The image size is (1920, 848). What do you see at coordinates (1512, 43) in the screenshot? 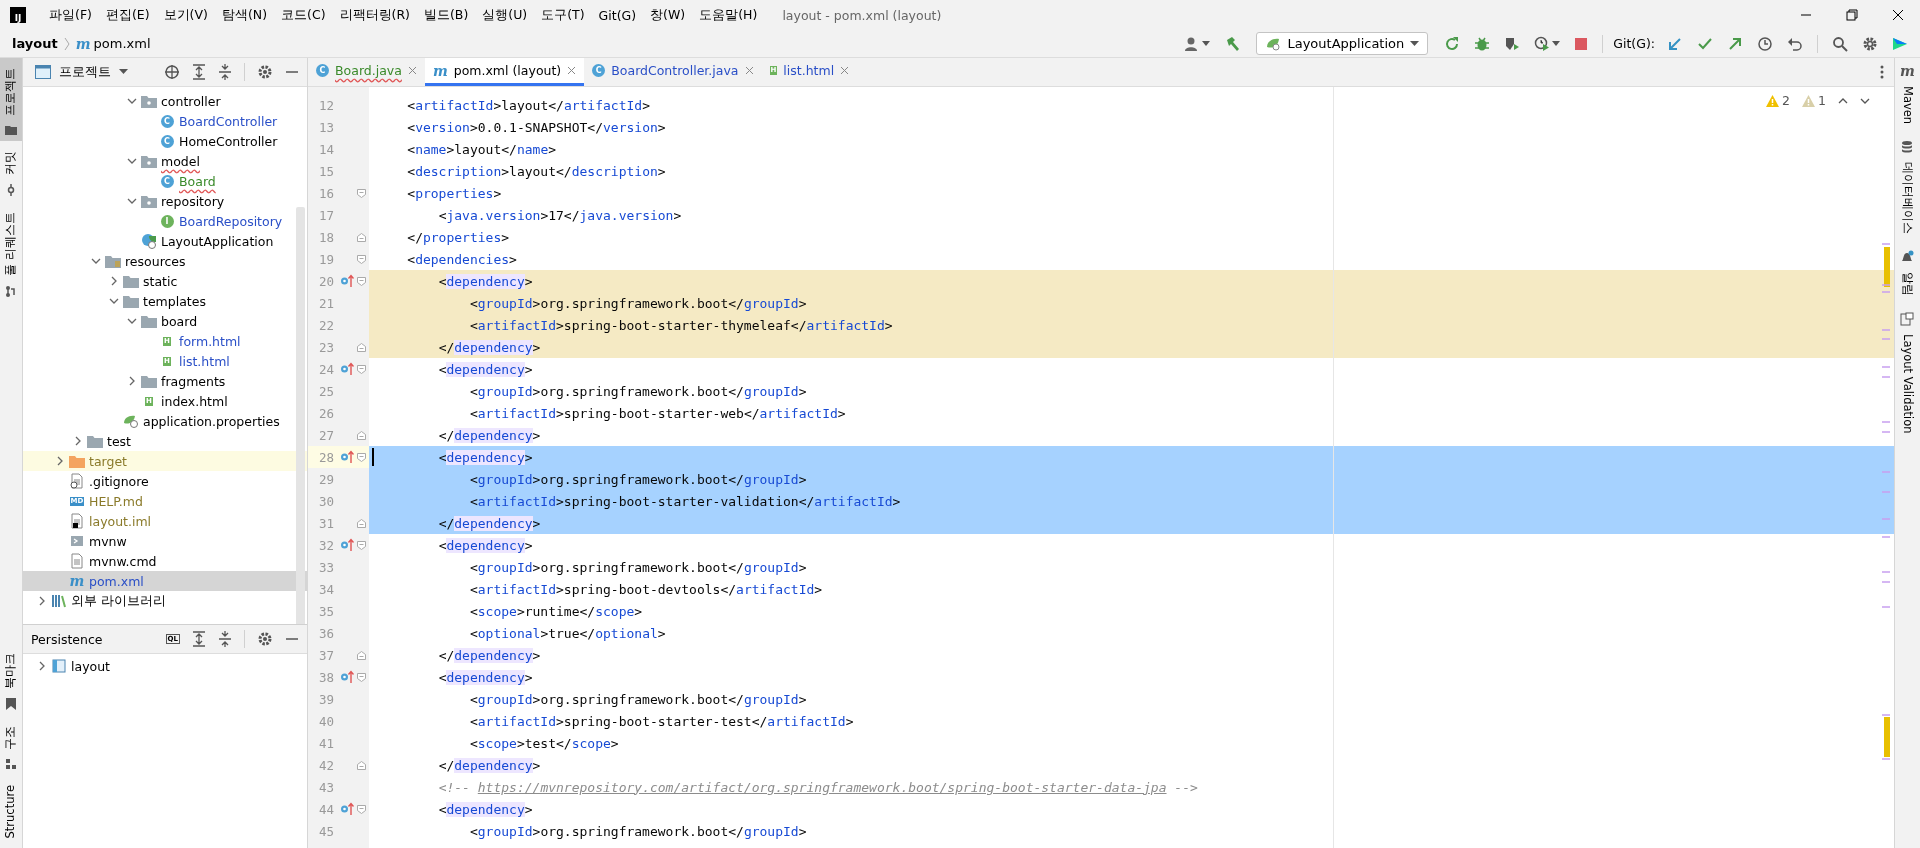
I see `shield-run-icon` at bounding box center [1512, 43].